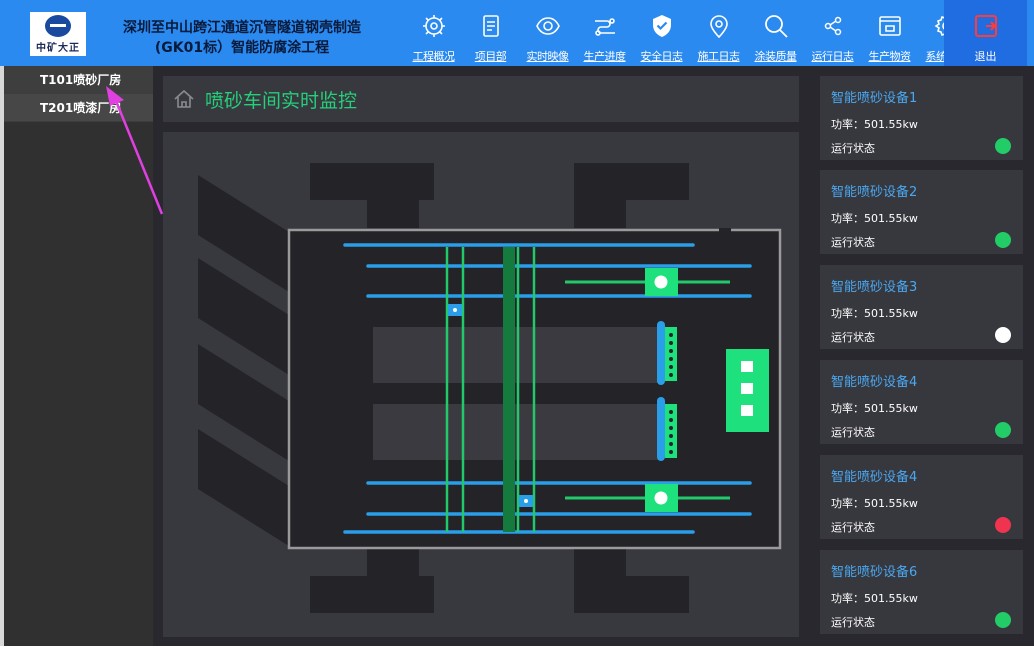 This screenshot has width=1034, height=653. What do you see at coordinates (874, 98) in the screenshot?
I see `device-name: 智能喷砂设备1` at bounding box center [874, 98].